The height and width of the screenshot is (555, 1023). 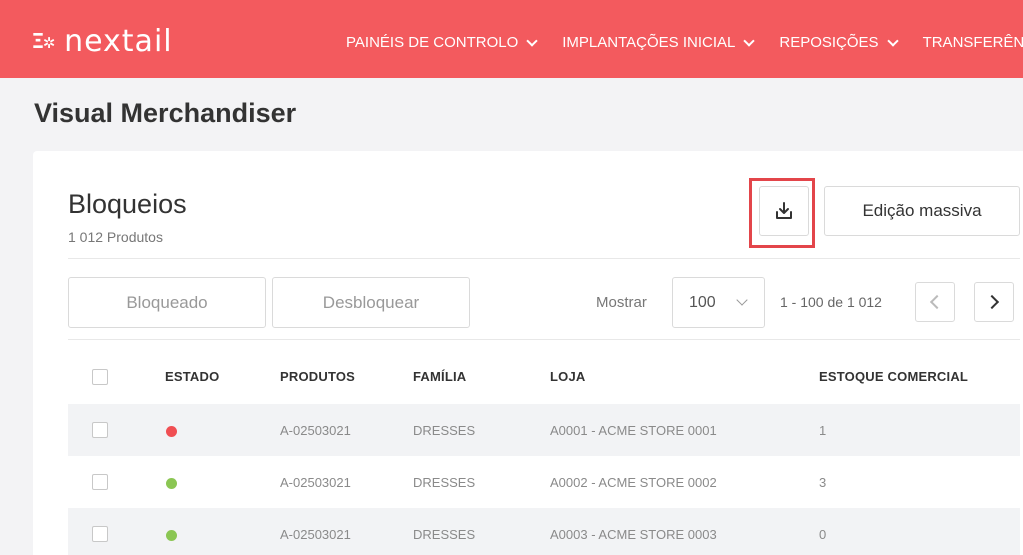 I want to click on cell-store: A0003 - ACME STORE 0003, so click(x=633, y=534).